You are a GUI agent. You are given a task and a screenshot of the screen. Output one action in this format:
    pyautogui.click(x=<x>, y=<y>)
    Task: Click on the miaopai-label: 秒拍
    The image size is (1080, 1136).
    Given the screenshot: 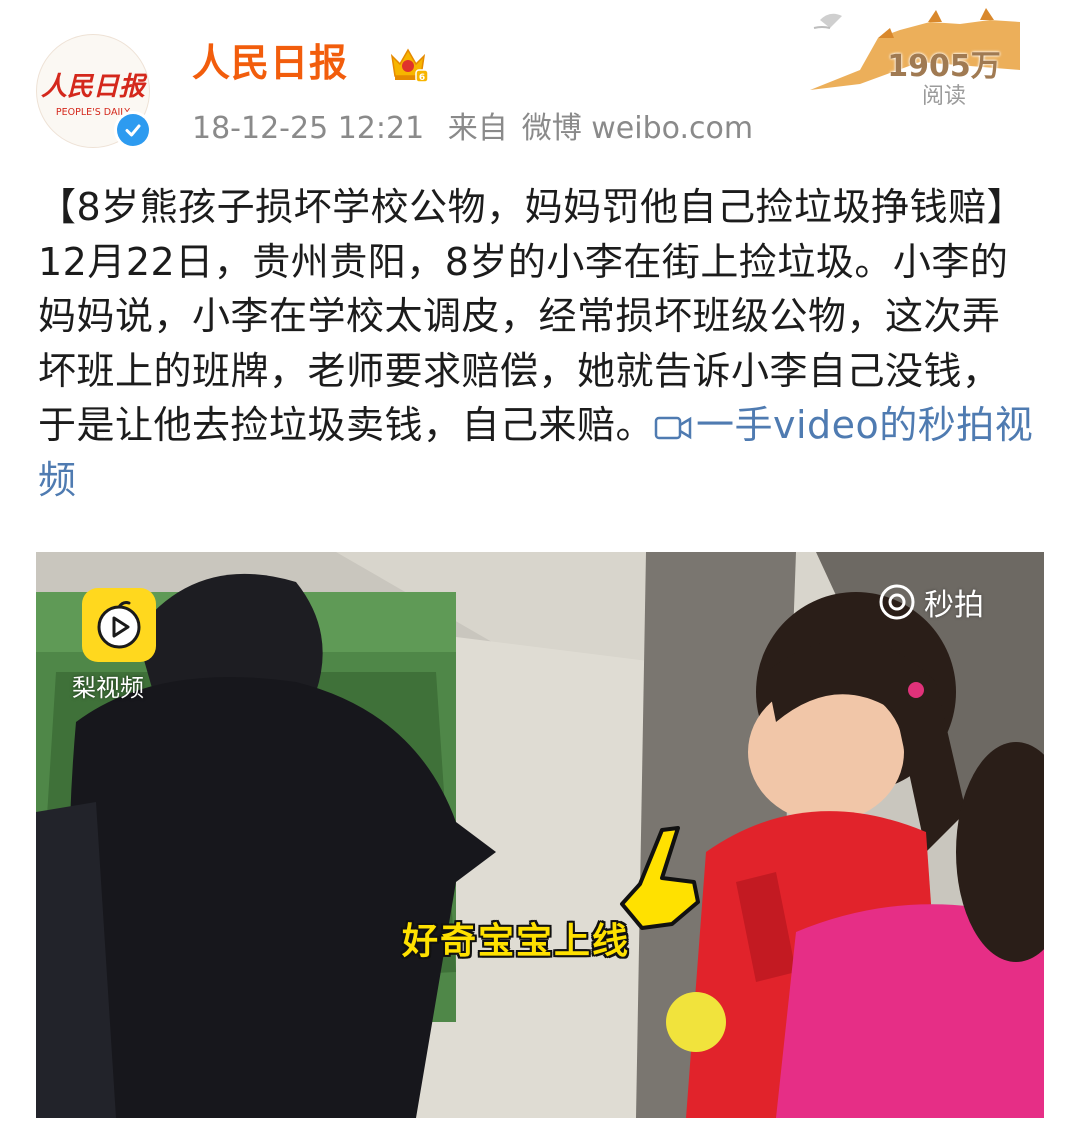 What is the action you would take?
    pyautogui.click(x=954, y=605)
    